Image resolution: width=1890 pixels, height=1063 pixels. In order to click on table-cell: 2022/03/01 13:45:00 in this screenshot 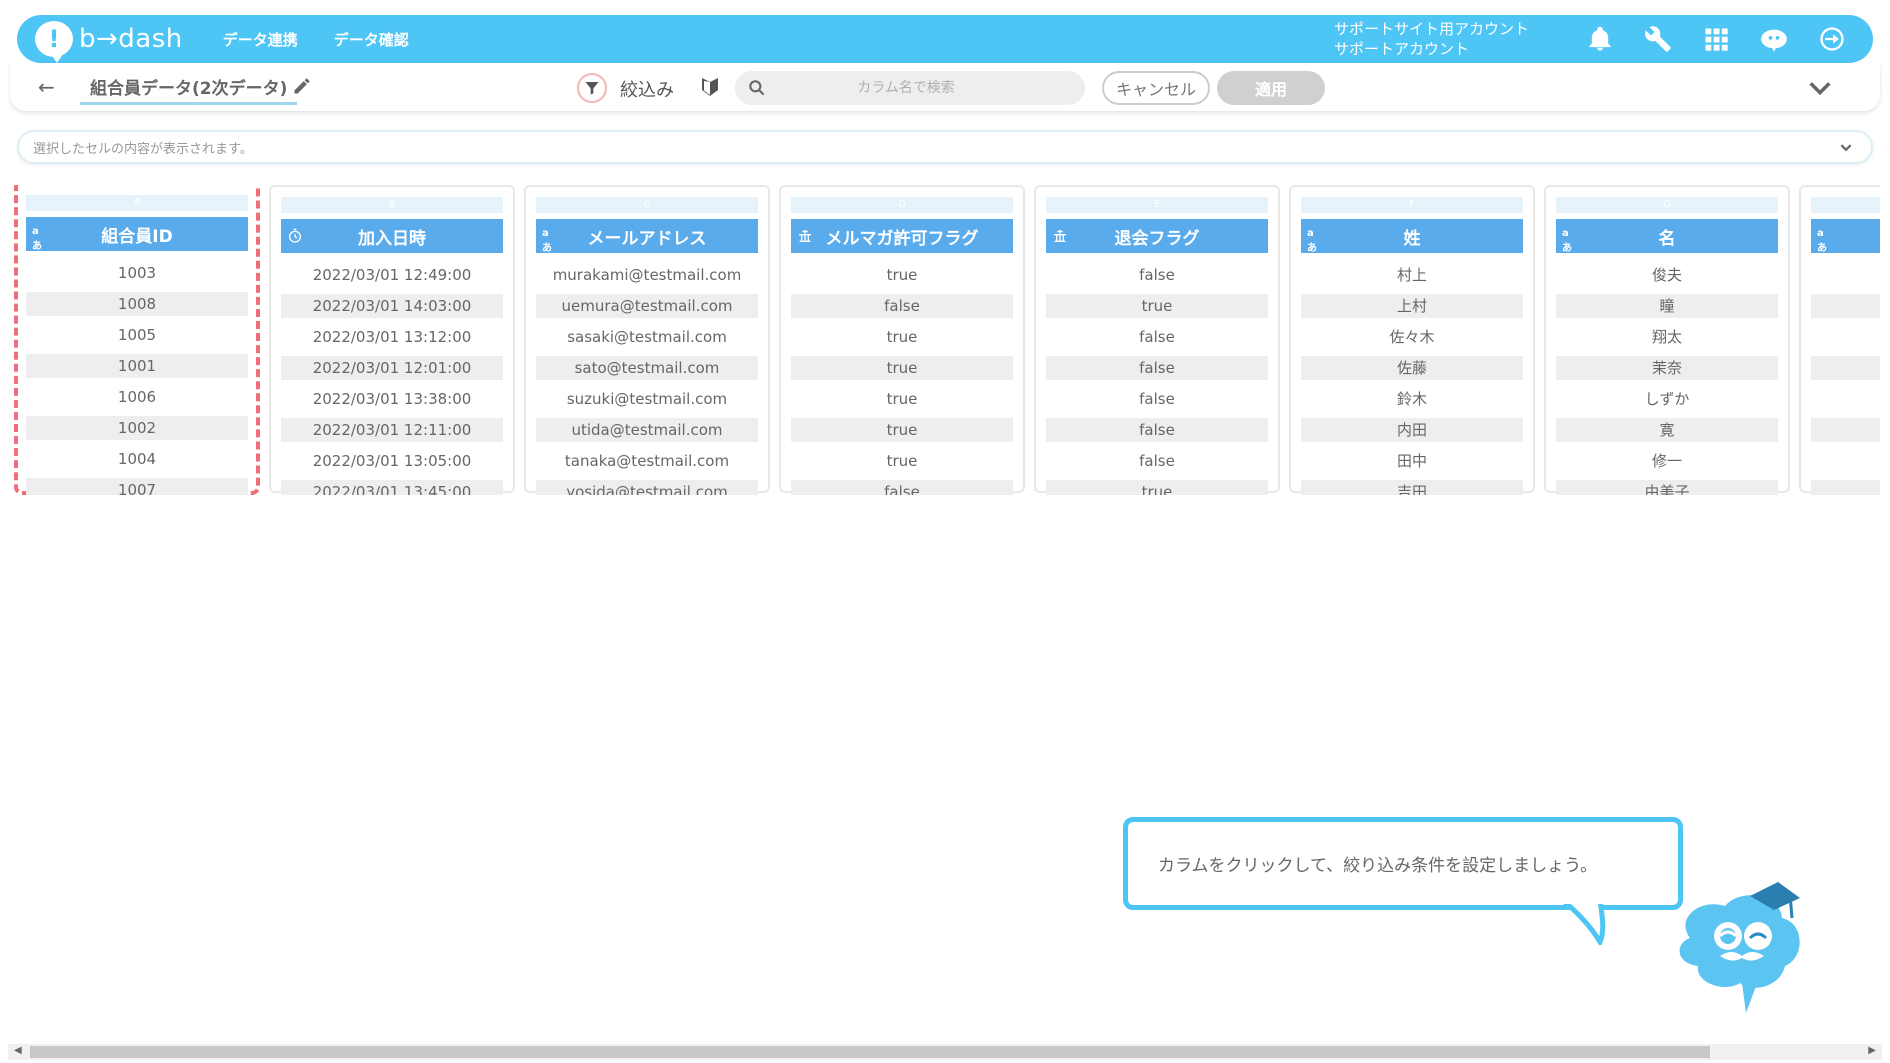, I will do `click(392, 487)`.